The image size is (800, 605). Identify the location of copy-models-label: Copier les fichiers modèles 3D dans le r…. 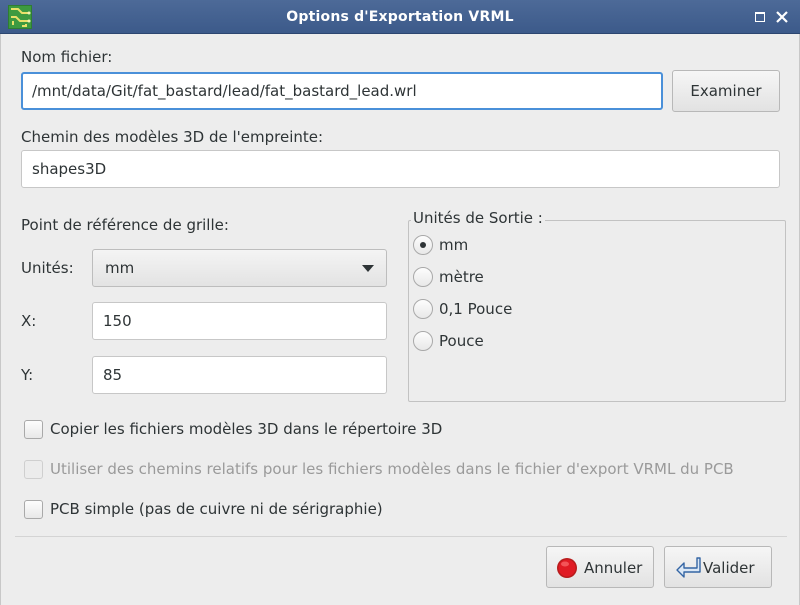
(246, 429).